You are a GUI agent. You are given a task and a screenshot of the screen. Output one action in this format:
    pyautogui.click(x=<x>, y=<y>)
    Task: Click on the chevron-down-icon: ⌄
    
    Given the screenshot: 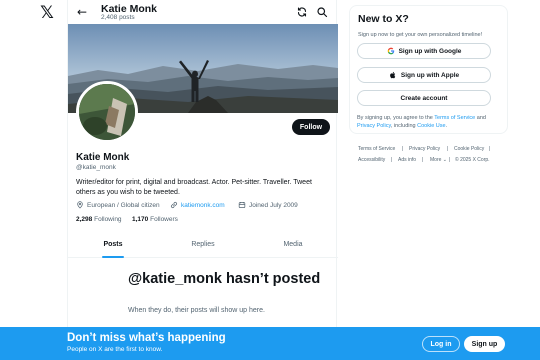 What is the action you would take?
    pyautogui.click(x=444, y=160)
    